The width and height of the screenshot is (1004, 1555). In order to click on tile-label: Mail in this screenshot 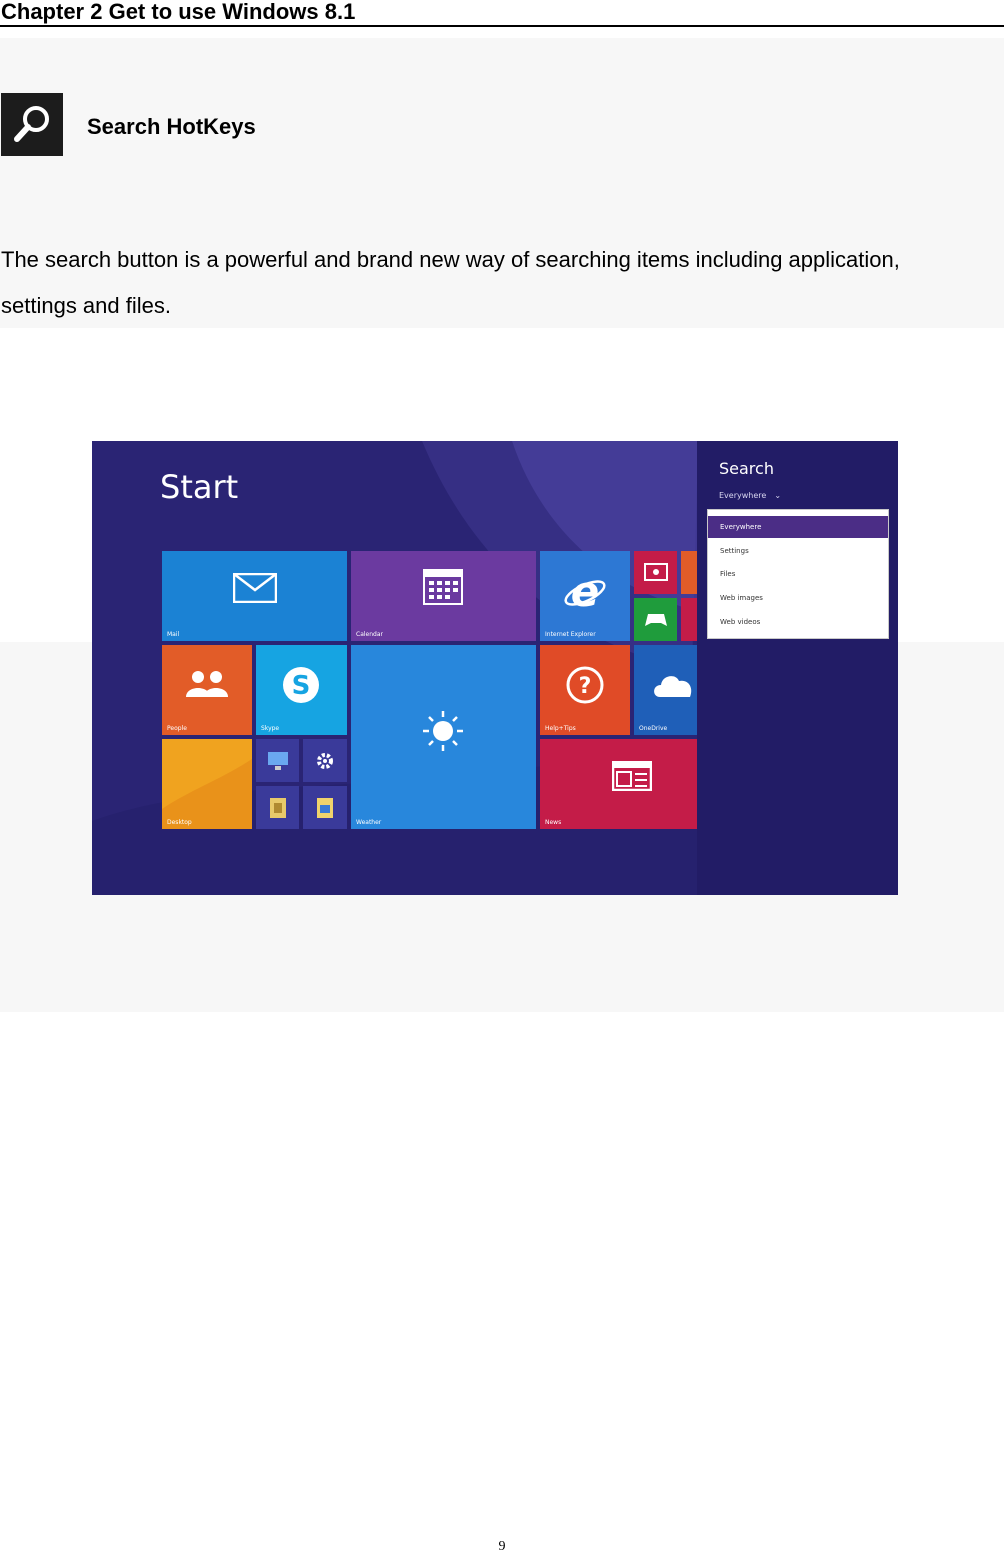, I will do `click(173, 634)`.